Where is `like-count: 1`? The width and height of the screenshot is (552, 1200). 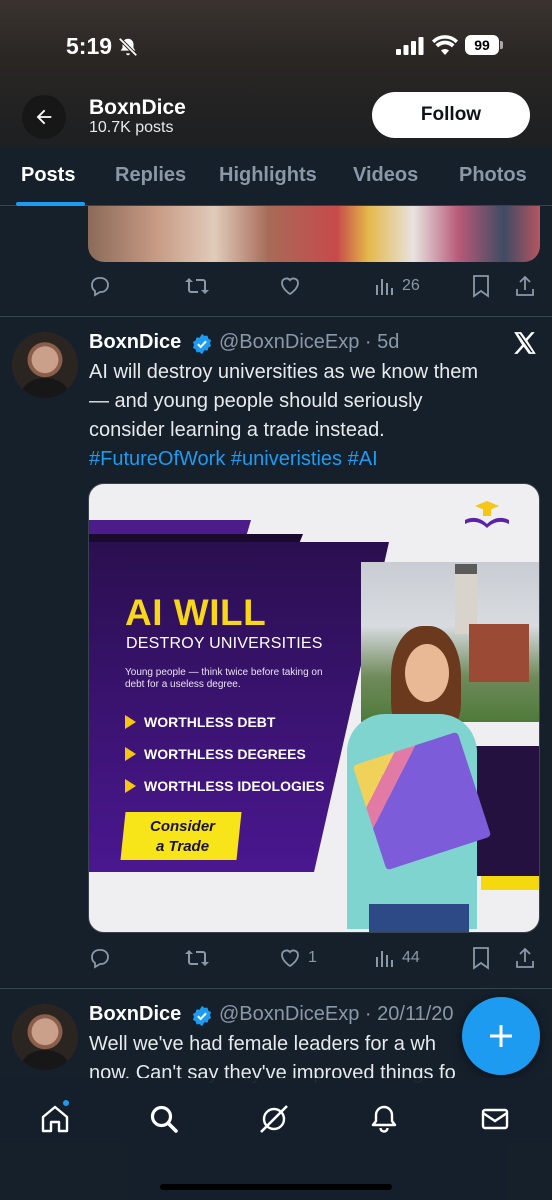
like-count: 1 is located at coordinates (312, 957).